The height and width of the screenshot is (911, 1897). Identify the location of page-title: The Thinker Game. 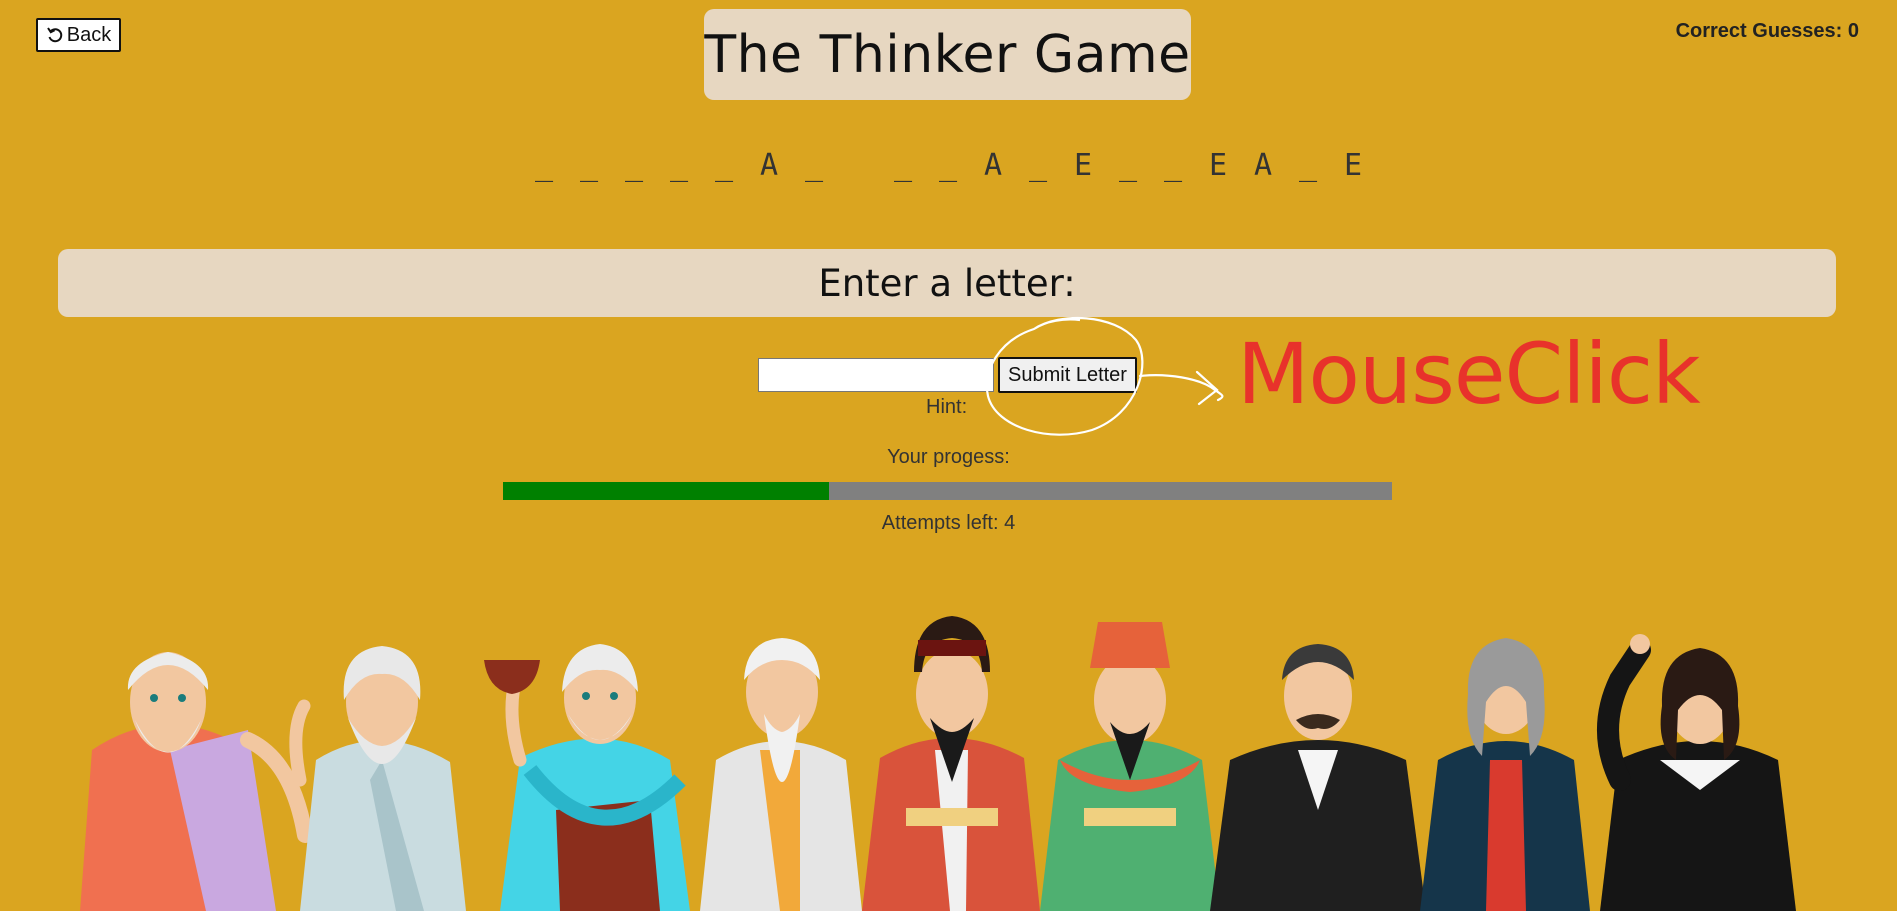
(947, 54).